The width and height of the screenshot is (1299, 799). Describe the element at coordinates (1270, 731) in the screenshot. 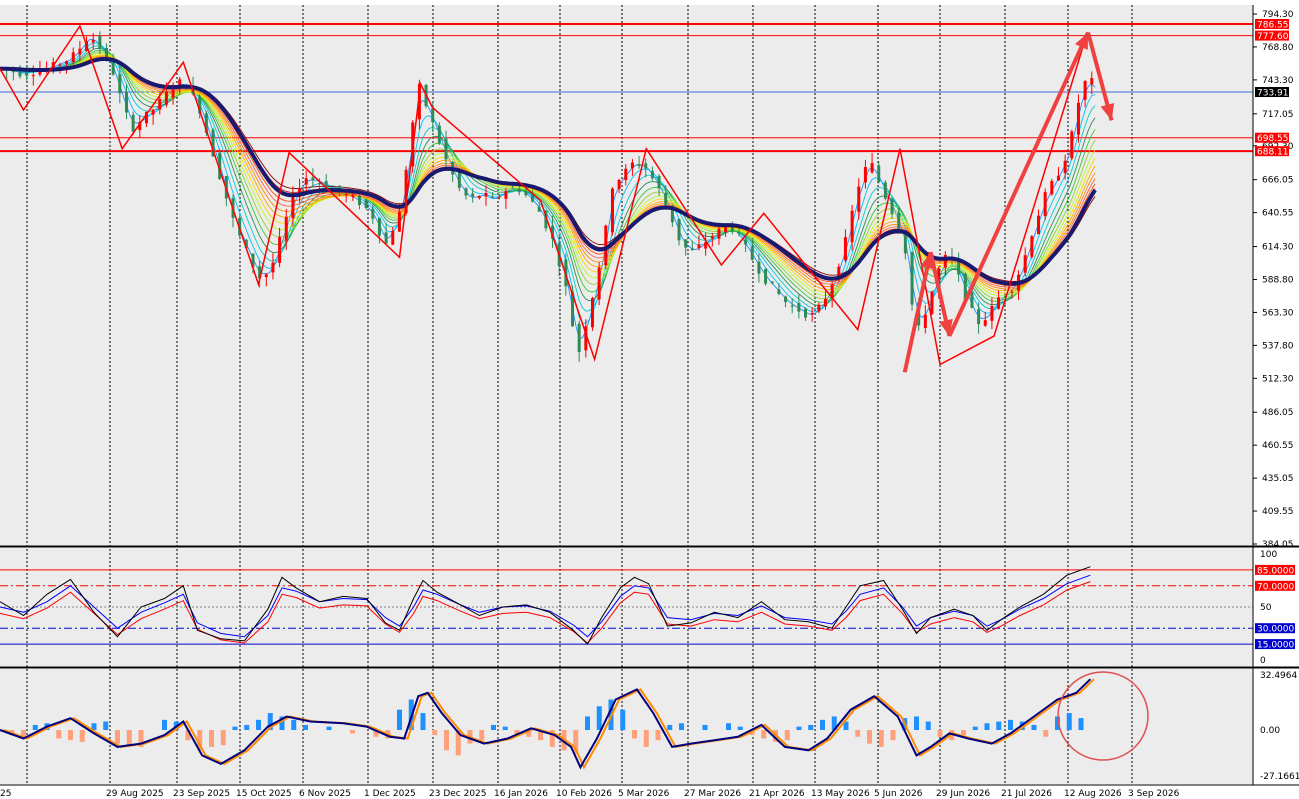

I see `macd-y-tick-label: 0.00` at that location.